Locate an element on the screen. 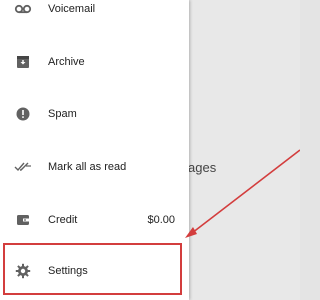 The height and width of the screenshot is (300, 320). menu-item-archive: Archive is located at coordinates (94, 62).